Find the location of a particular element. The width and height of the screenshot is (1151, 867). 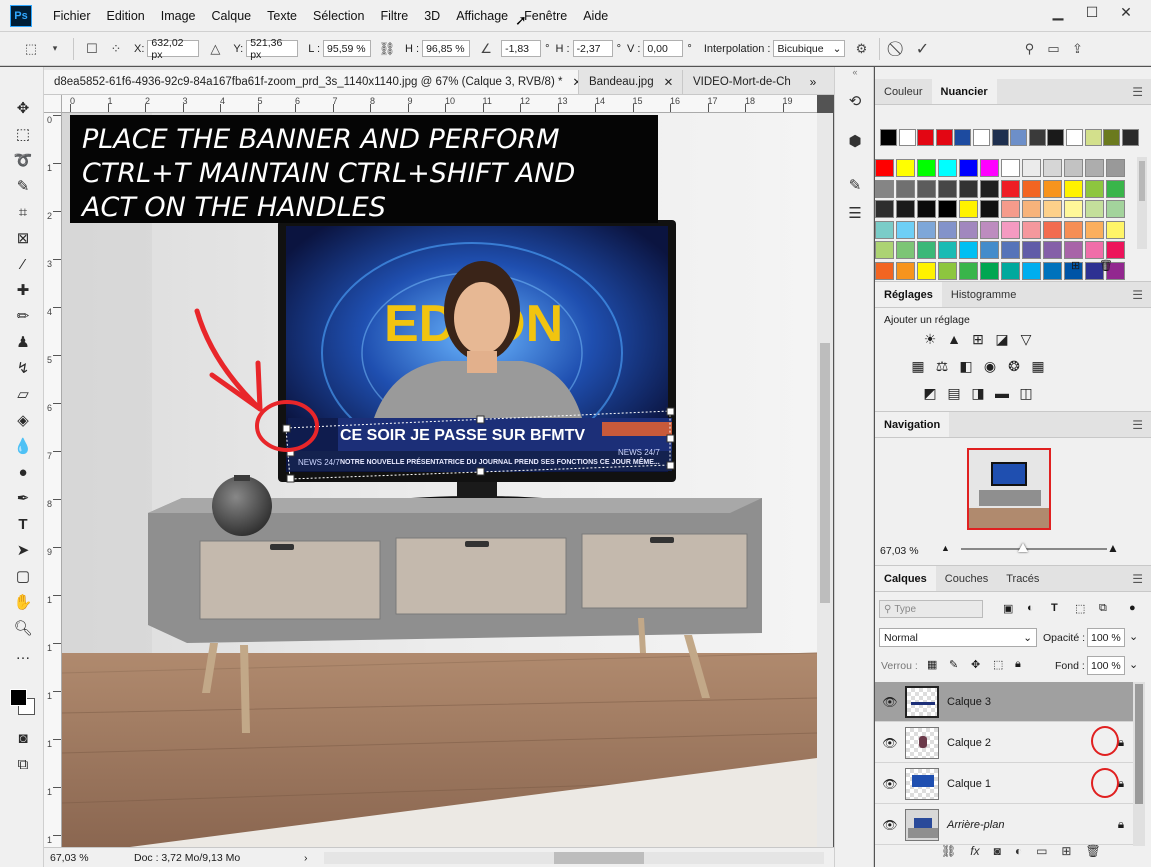

y-field: 521,36 px is located at coordinates (272, 49).